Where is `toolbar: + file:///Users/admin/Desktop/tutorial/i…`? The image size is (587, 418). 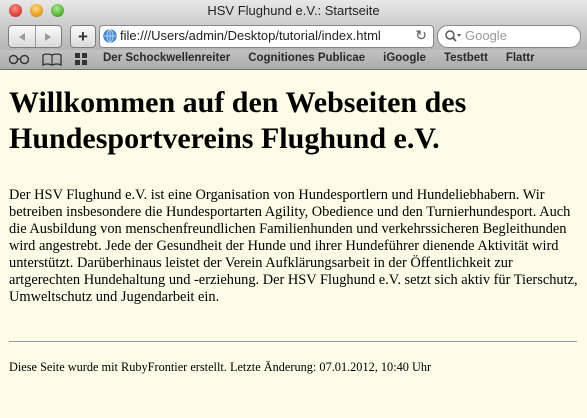 toolbar: + file:///Users/admin/Desktop/tutorial/i… is located at coordinates (293, 36).